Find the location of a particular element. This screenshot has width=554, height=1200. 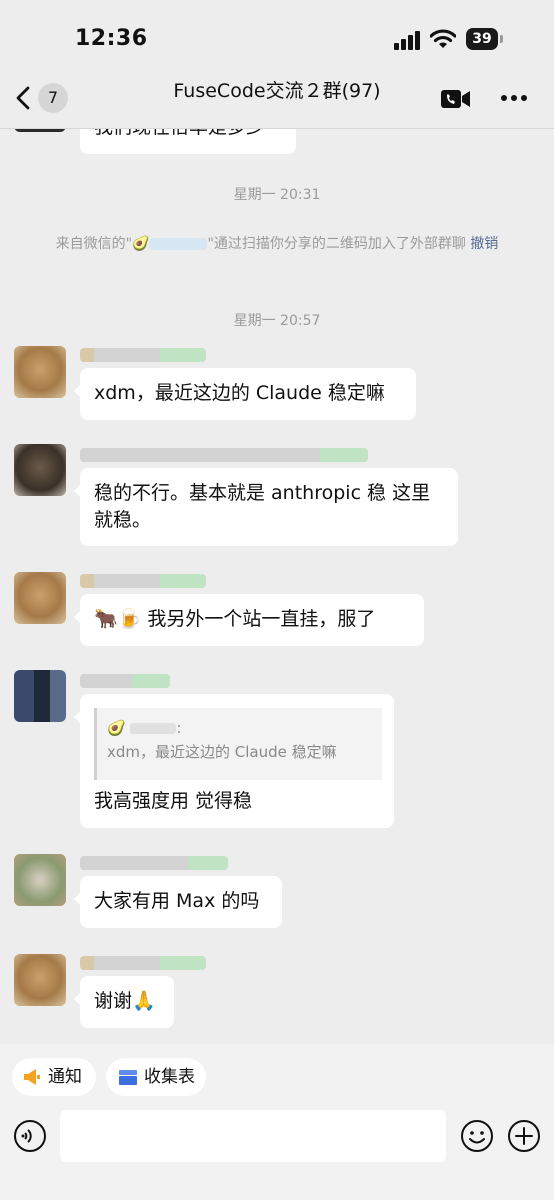

message-bubble: 谢谢🙏 is located at coordinates (124, 1002).